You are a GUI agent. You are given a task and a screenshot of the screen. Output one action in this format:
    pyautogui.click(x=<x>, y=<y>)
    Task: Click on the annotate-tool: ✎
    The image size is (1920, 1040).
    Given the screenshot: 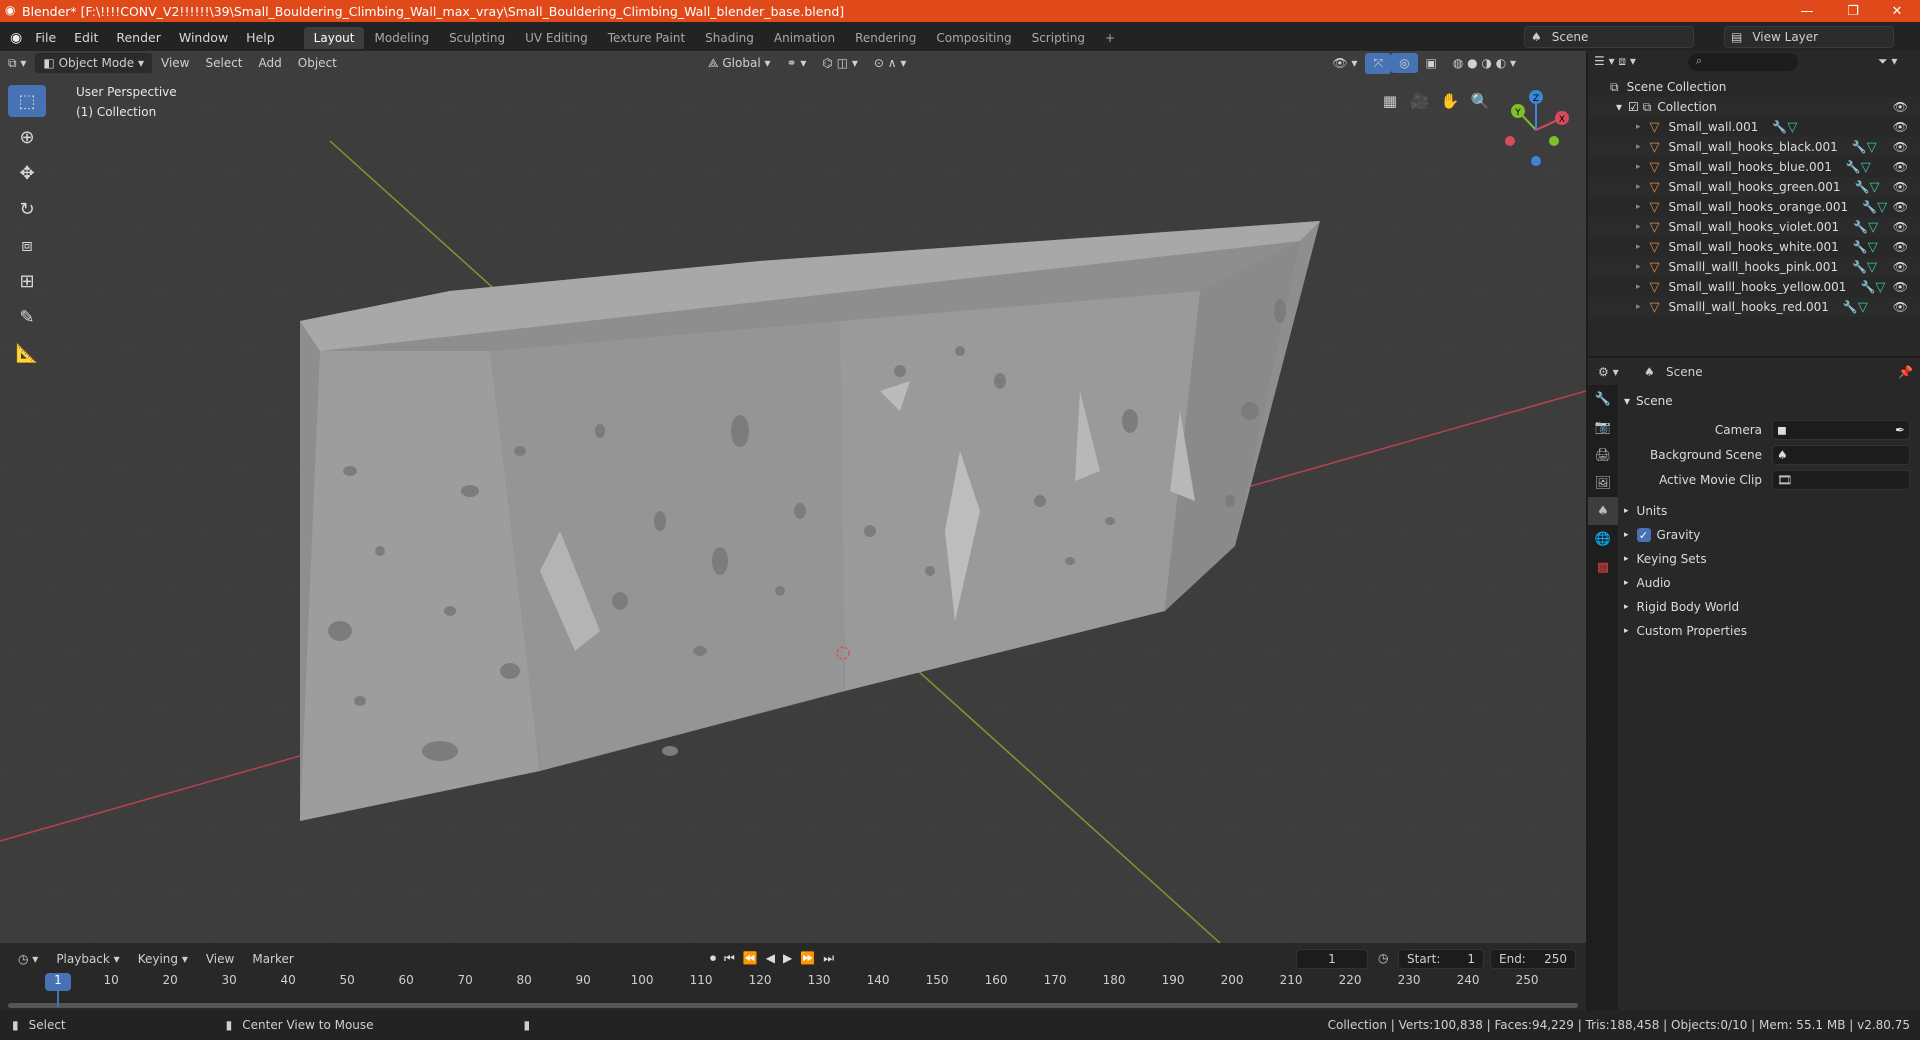 What is the action you would take?
    pyautogui.click(x=27, y=317)
    